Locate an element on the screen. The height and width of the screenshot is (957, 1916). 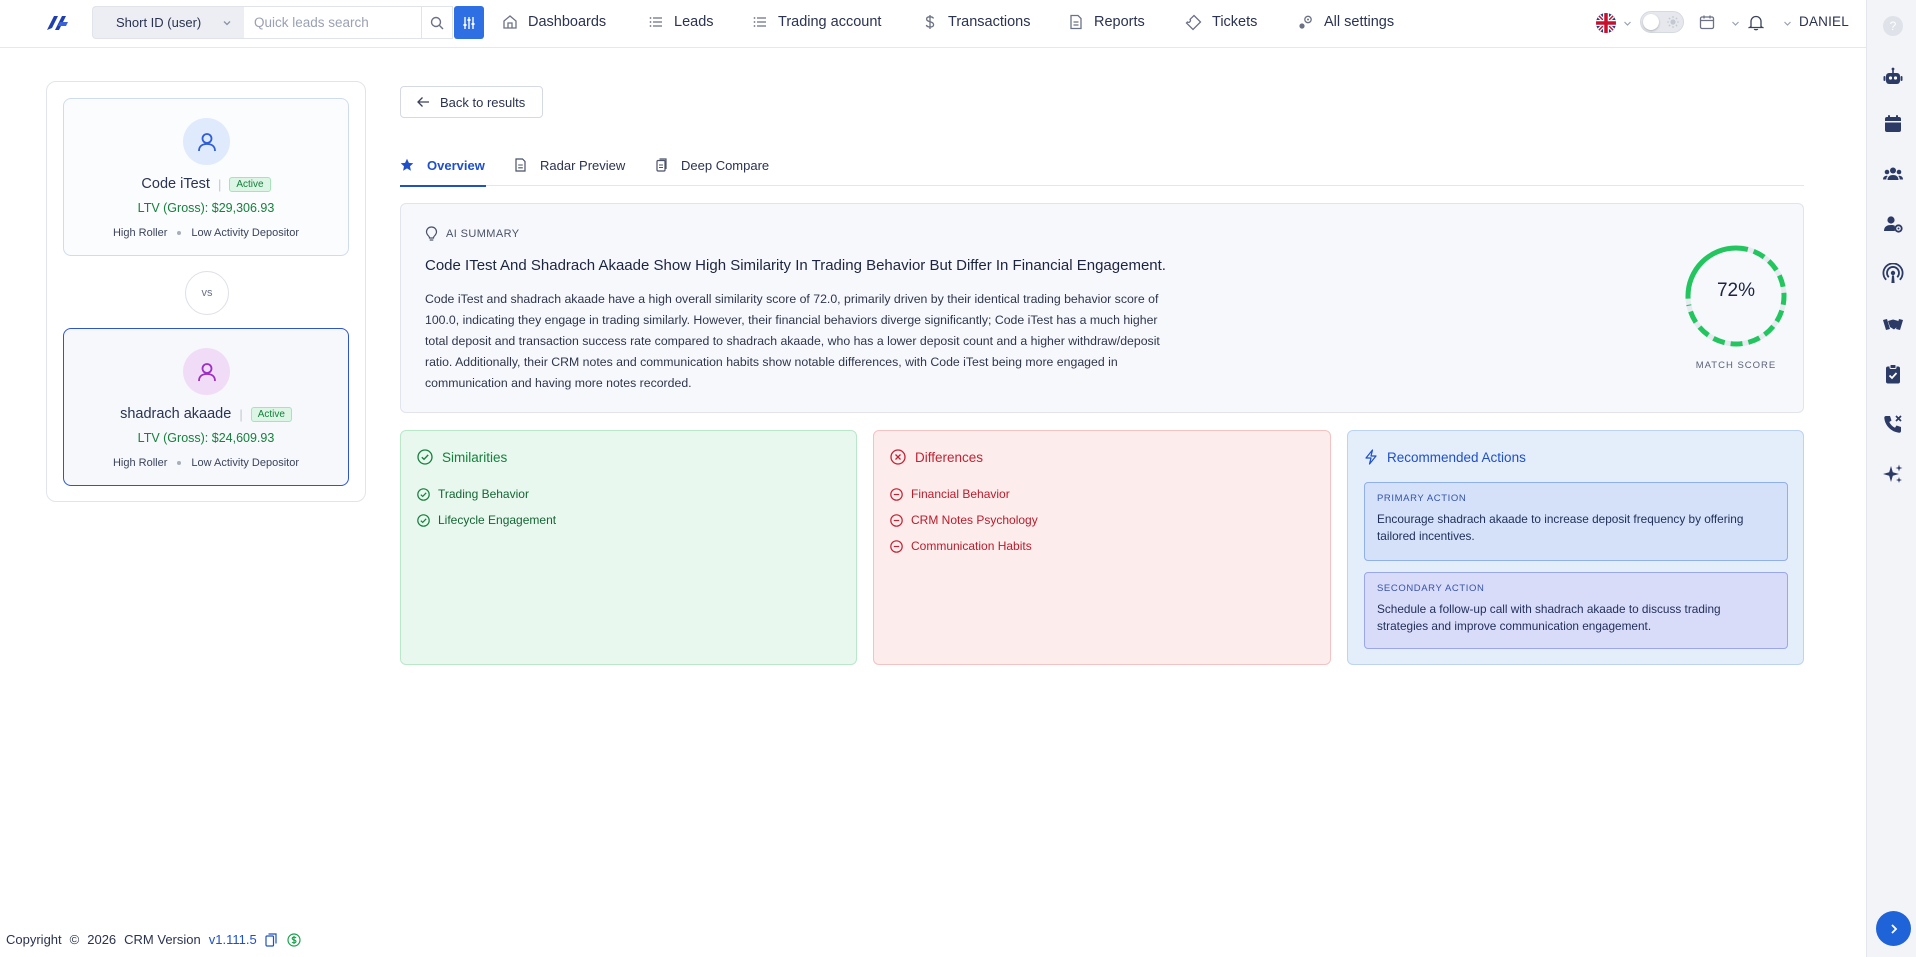
primary-action-label: PRIMARY ACTION is located at coordinates (1422, 498).